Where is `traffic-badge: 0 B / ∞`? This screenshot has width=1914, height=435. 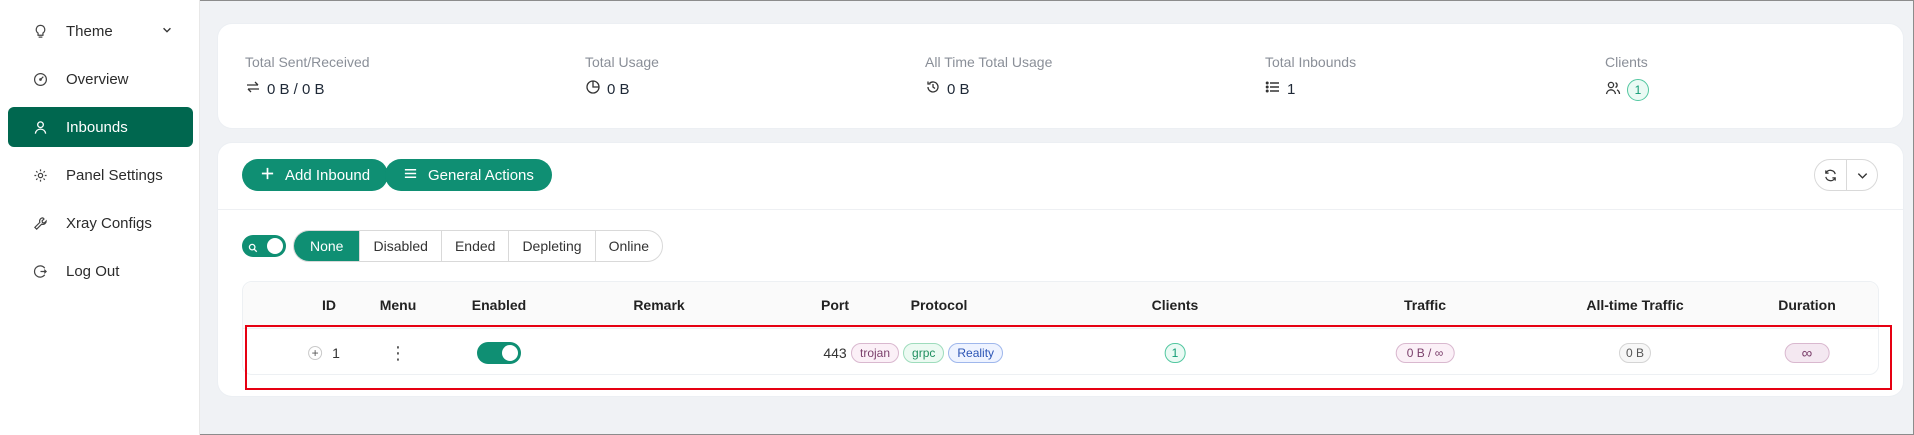
traffic-badge: 0 B / ∞ is located at coordinates (1425, 353).